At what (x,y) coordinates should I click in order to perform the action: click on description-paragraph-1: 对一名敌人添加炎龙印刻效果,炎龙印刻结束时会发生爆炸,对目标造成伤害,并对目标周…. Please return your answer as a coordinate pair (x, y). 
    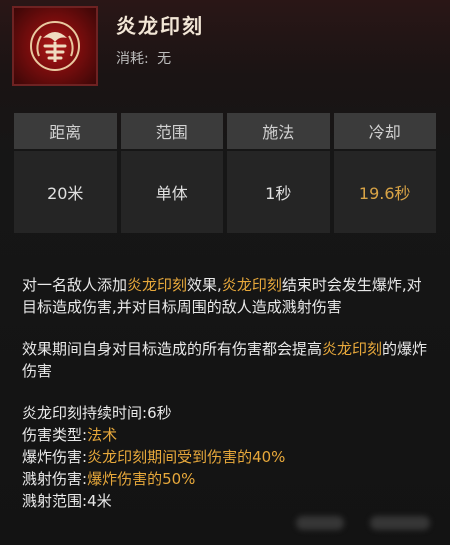
    Looking at the image, I should click on (227, 296).